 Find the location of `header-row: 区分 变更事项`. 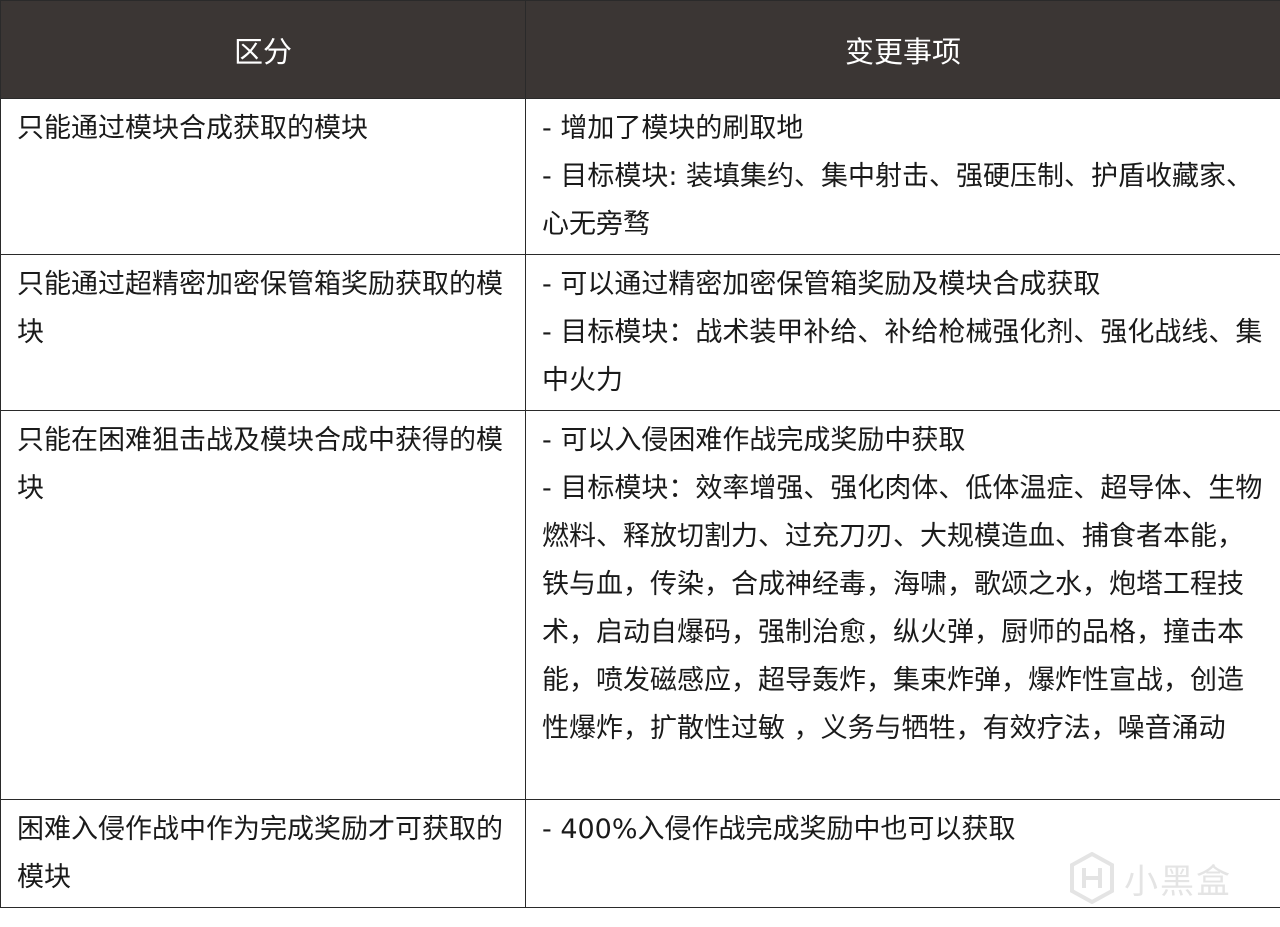

header-row: 区分 变更事项 is located at coordinates (640, 49).